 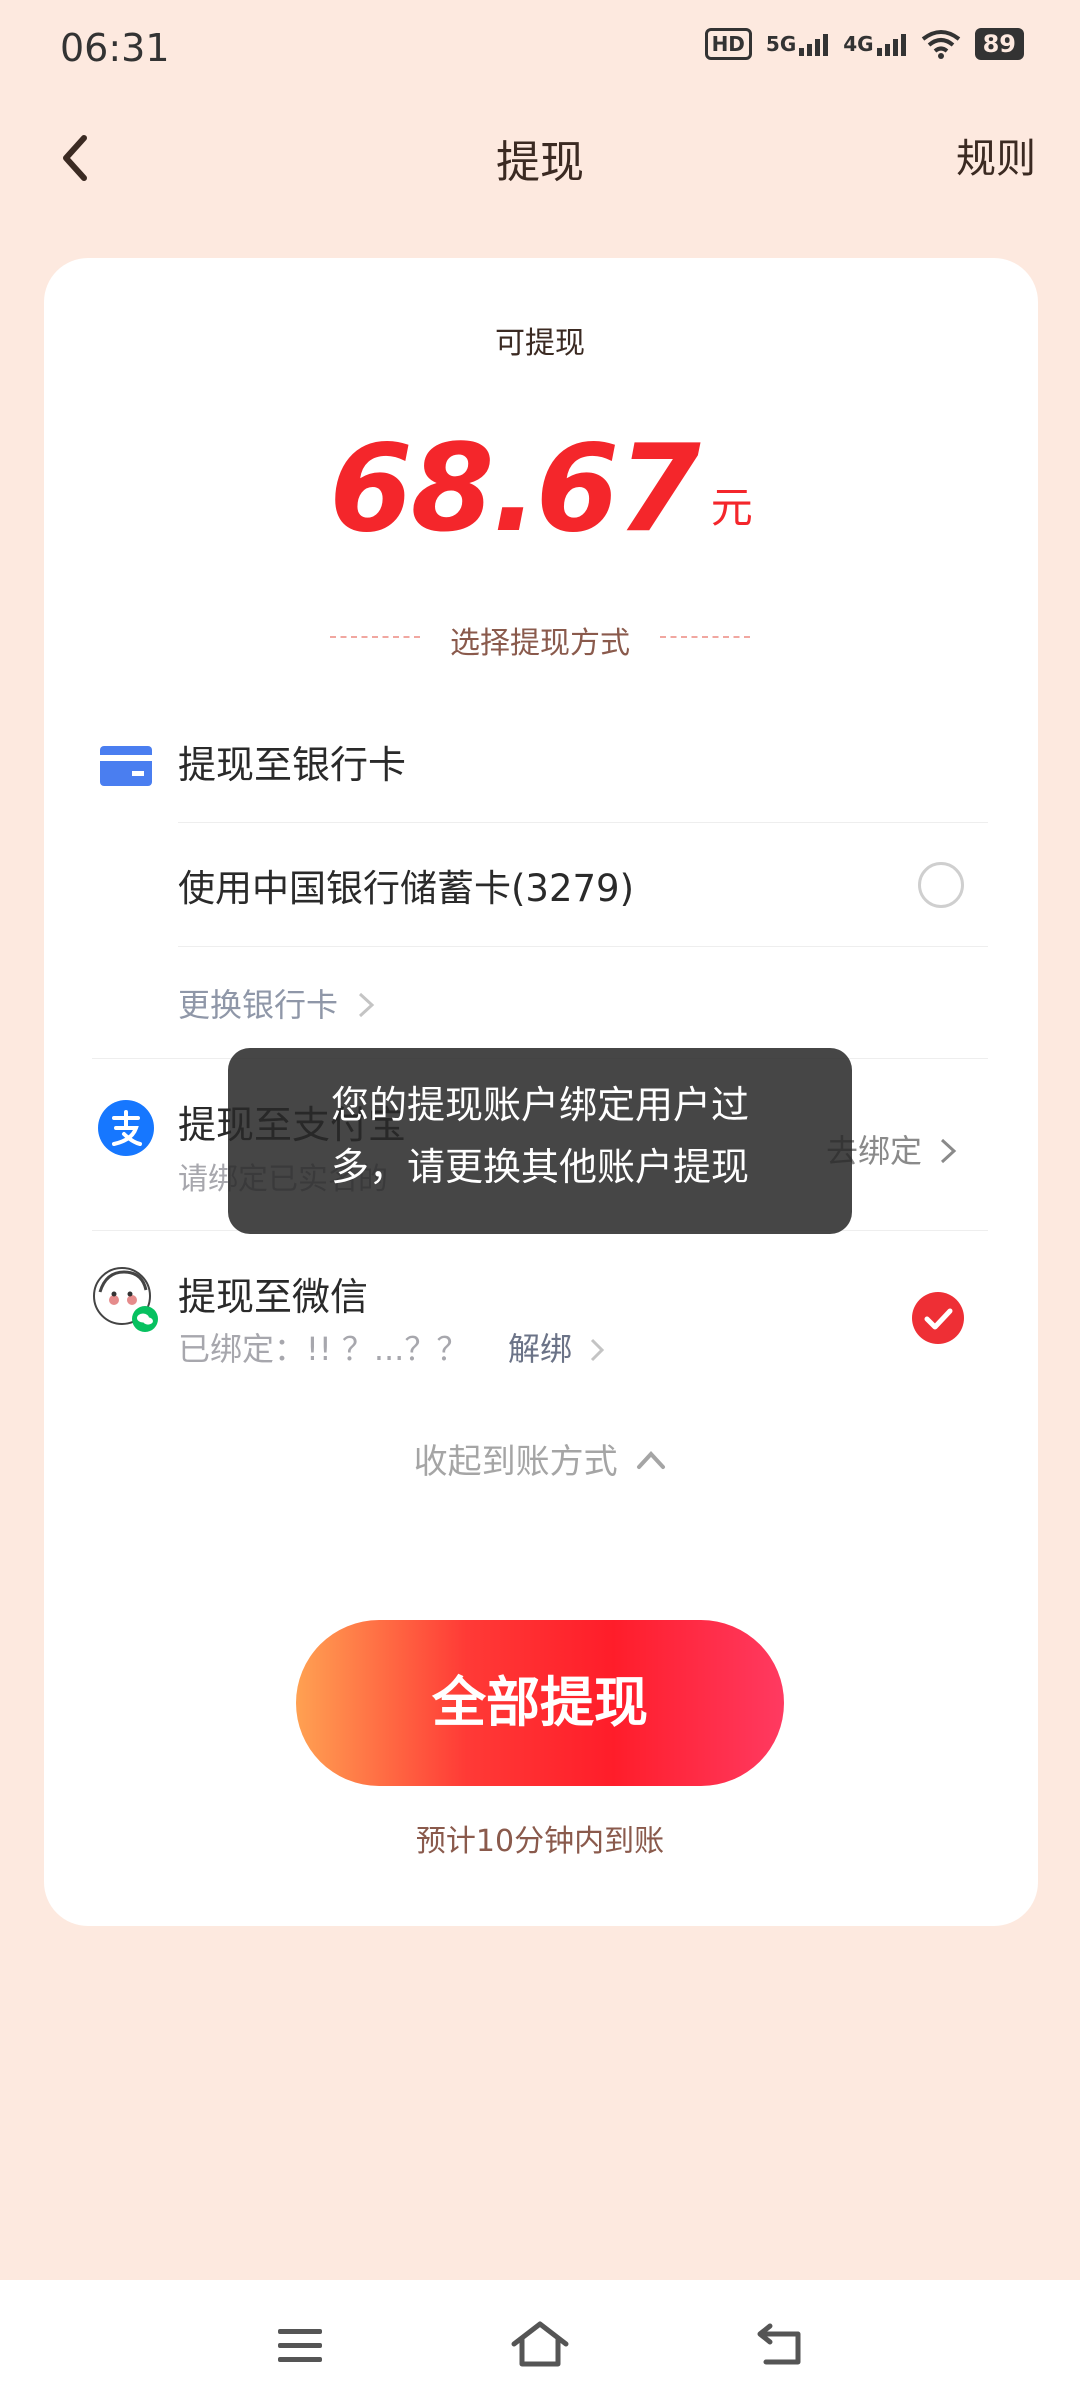 I want to click on signal-4g-icon: 4G, so click(x=874, y=44).